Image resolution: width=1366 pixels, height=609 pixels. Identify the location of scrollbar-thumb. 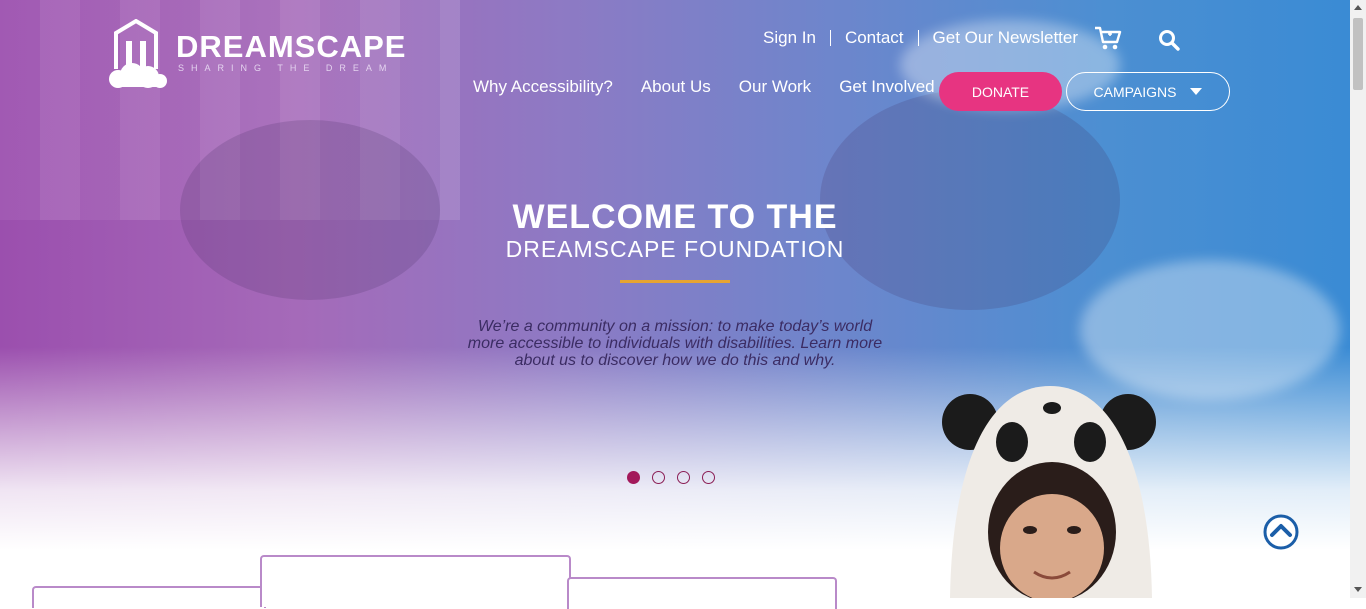
(1358, 54).